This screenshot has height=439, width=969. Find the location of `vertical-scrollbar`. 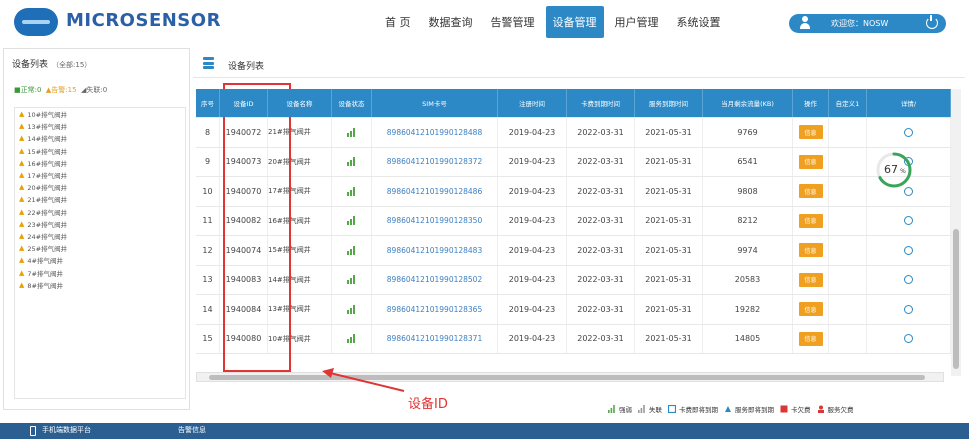

vertical-scrollbar is located at coordinates (956, 232).